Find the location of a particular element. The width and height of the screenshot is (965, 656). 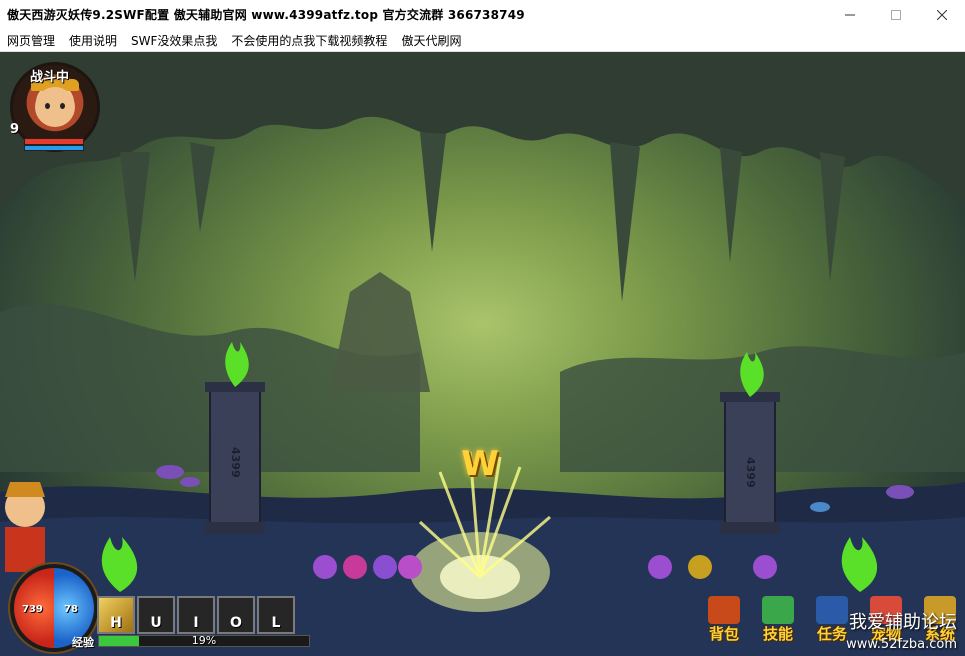

skill-slot-o: O is located at coordinates (236, 615).